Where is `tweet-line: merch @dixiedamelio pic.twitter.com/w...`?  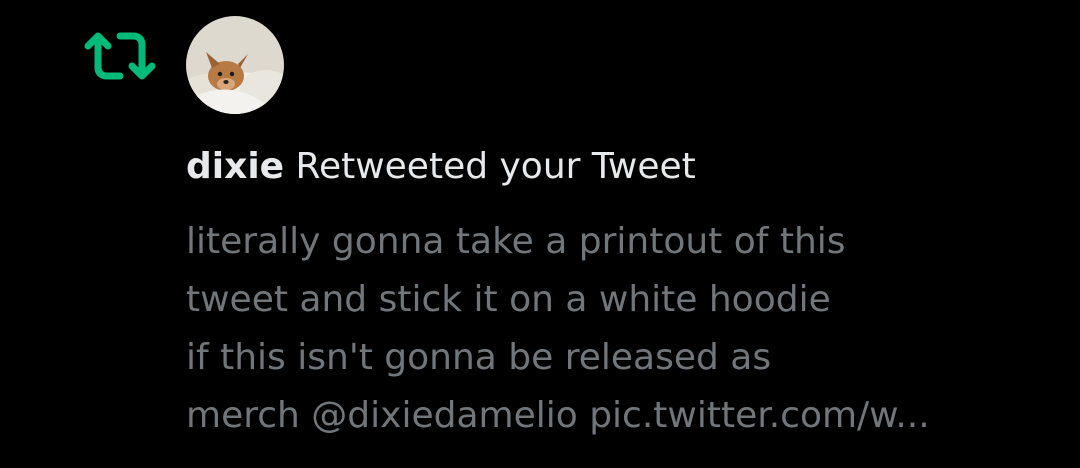
tweet-line: merch @dixiedamelio pic.twitter.com/w... is located at coordinates (558, 415).